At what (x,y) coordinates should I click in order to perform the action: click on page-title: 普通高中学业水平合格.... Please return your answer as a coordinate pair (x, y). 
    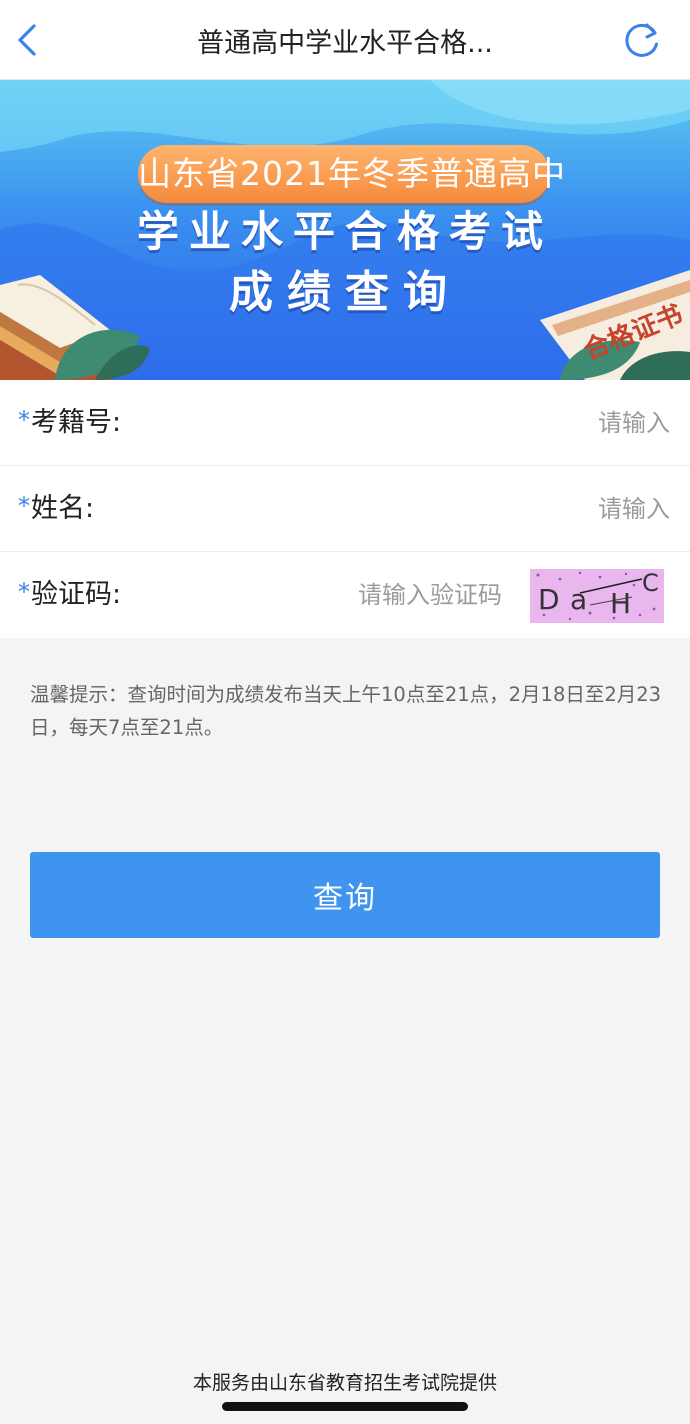
    Looking at the image, I should click on (345, 43).